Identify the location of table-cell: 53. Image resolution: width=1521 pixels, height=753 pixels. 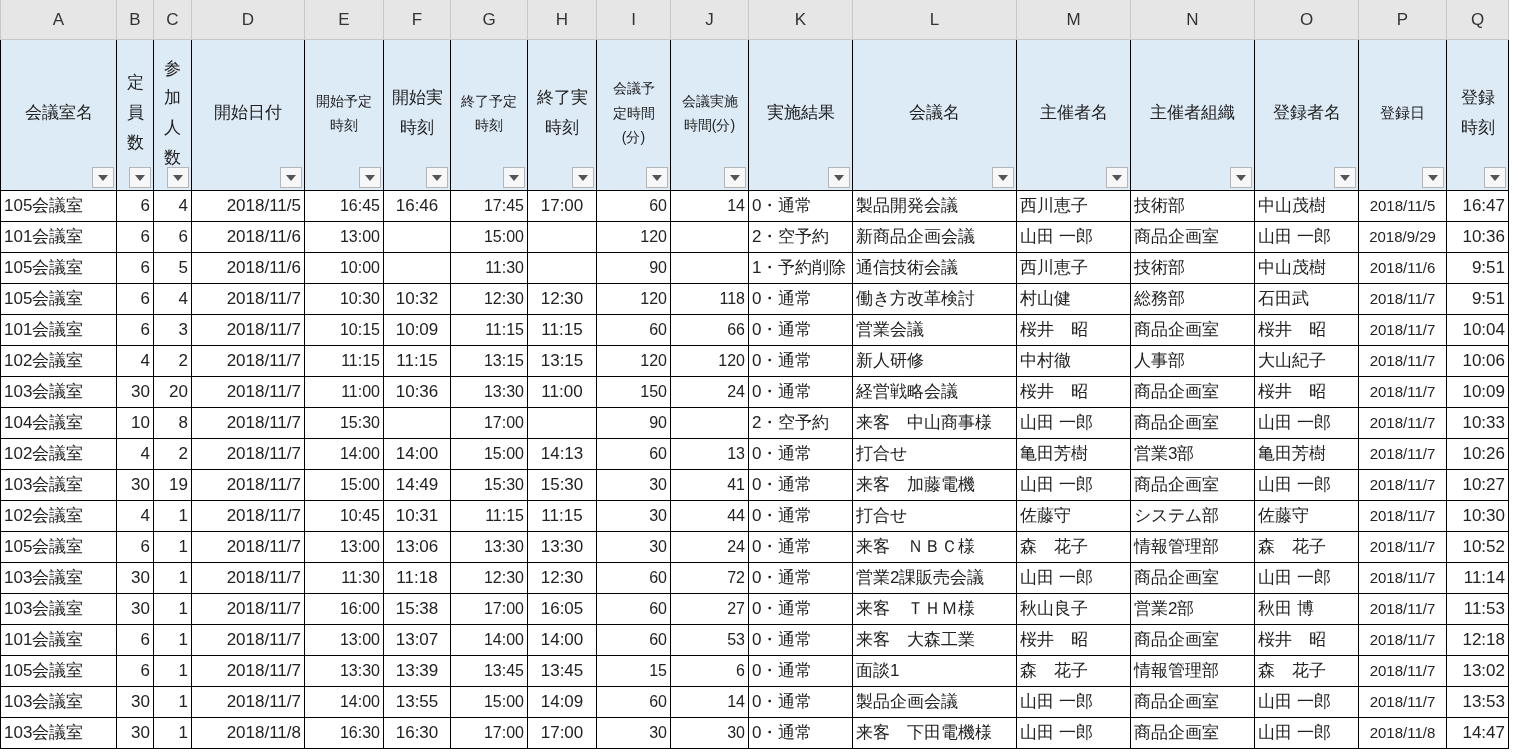
(736, 639).